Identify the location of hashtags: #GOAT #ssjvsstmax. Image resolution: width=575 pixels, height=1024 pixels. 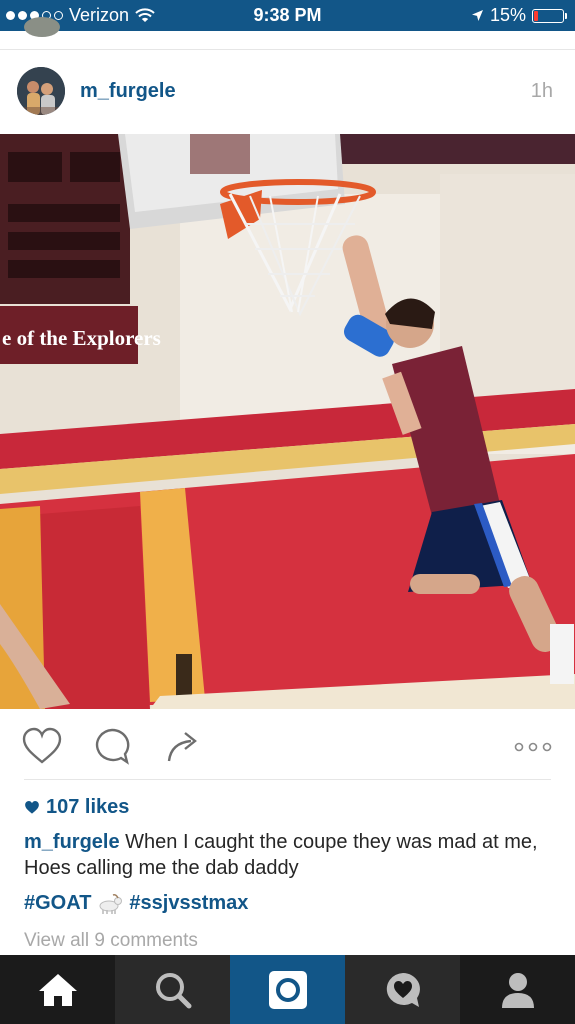
(136, 903).